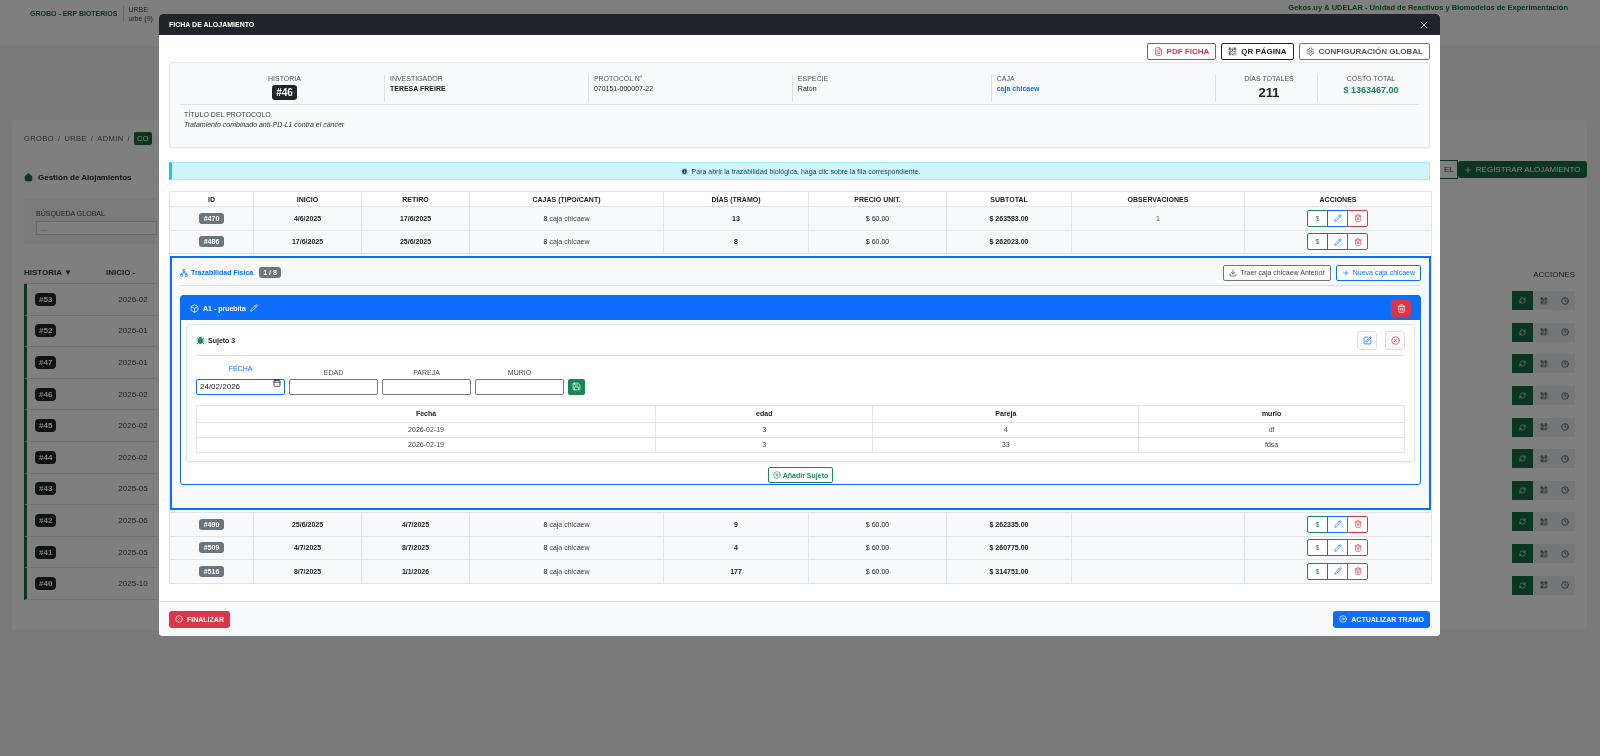  What do you see at coordinates (240, 386) in the screenshot?
I see `date-field: 24/02/2026` at bounding box center [240, 386].